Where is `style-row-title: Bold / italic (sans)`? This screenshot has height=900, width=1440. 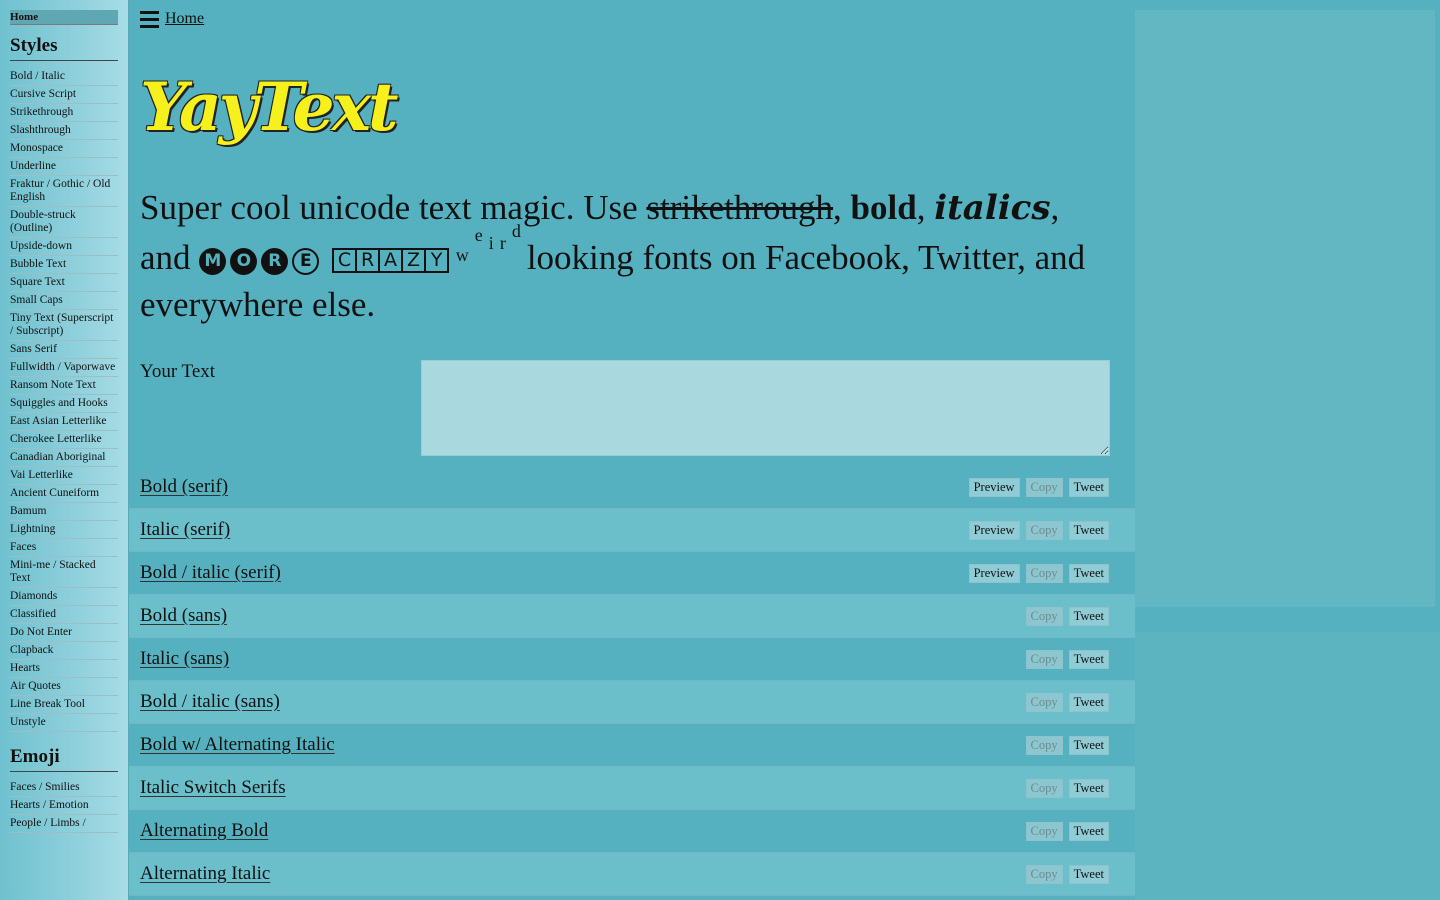
style-row-title: Bold / italic (sans) is located at coordinates (210, 702).